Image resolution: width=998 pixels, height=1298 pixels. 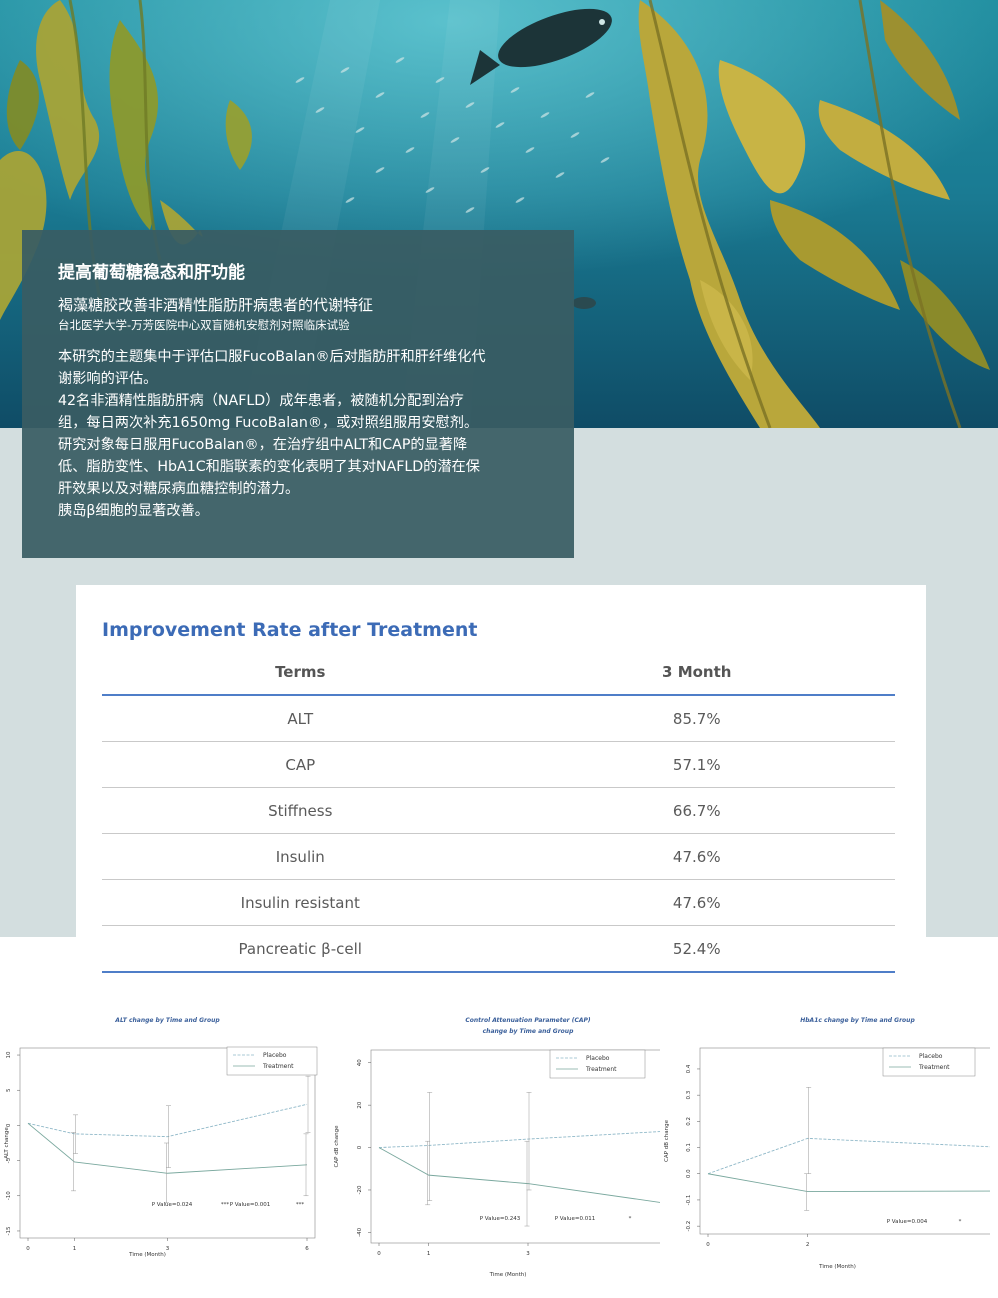 What do you see at coordinates (907, 1222) in the screenshot?
I see `p-value-annotation: P Value=0.004` at bounding box center [907, 1222].